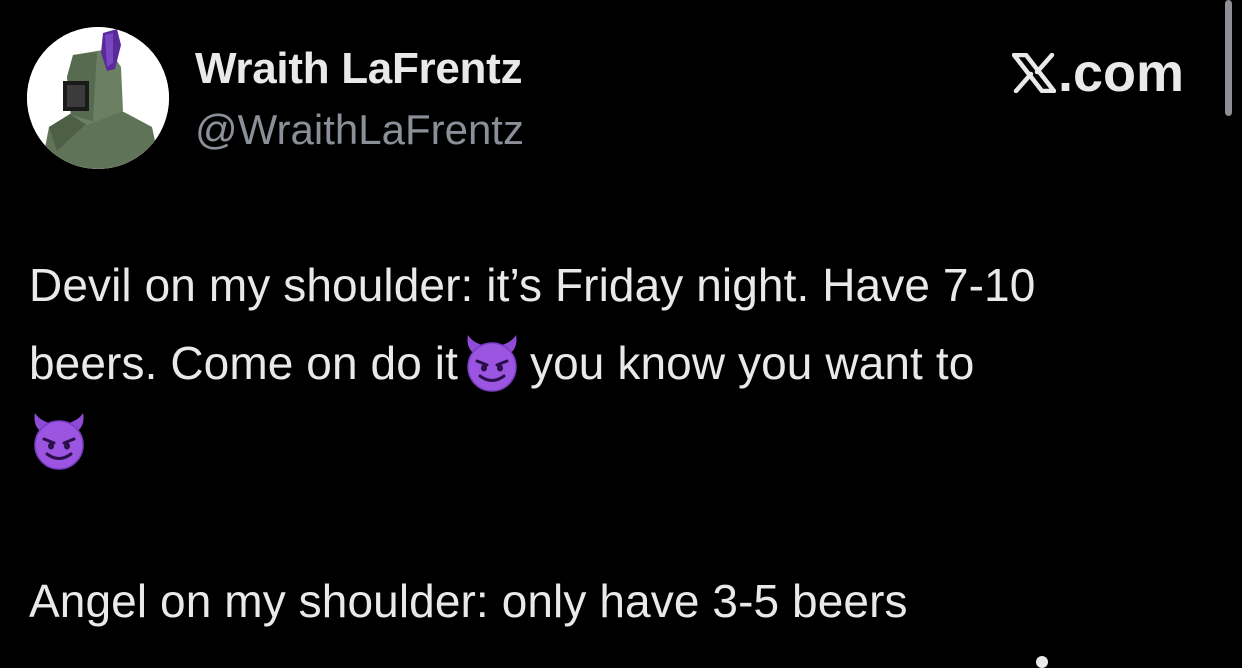 The image size is (1242, 668). What do you see at coordinates (752, 363) in the screenshot?
I see `tweet-line-2-end: you know you want to` at bounding box center [752, 363].